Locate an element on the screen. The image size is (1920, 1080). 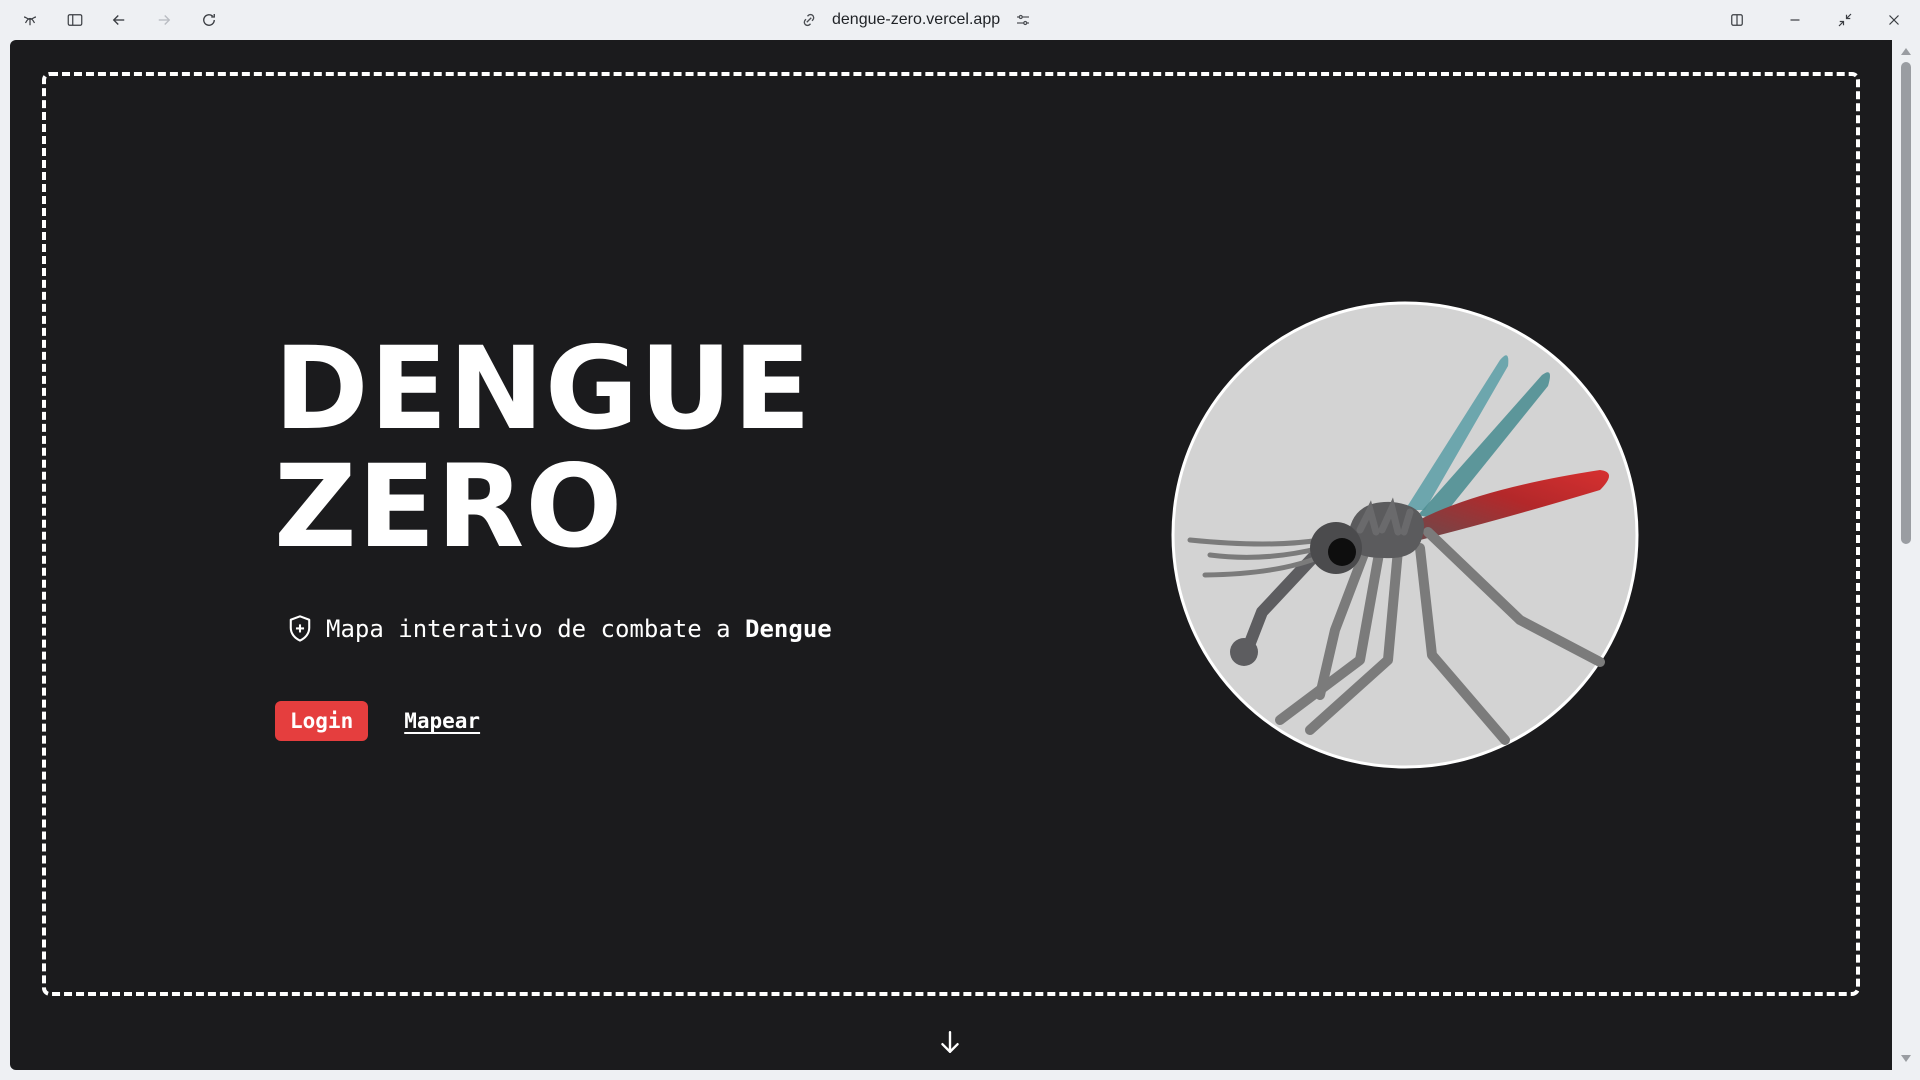
arrow-down-icon is located at coordinates (950, 1042).